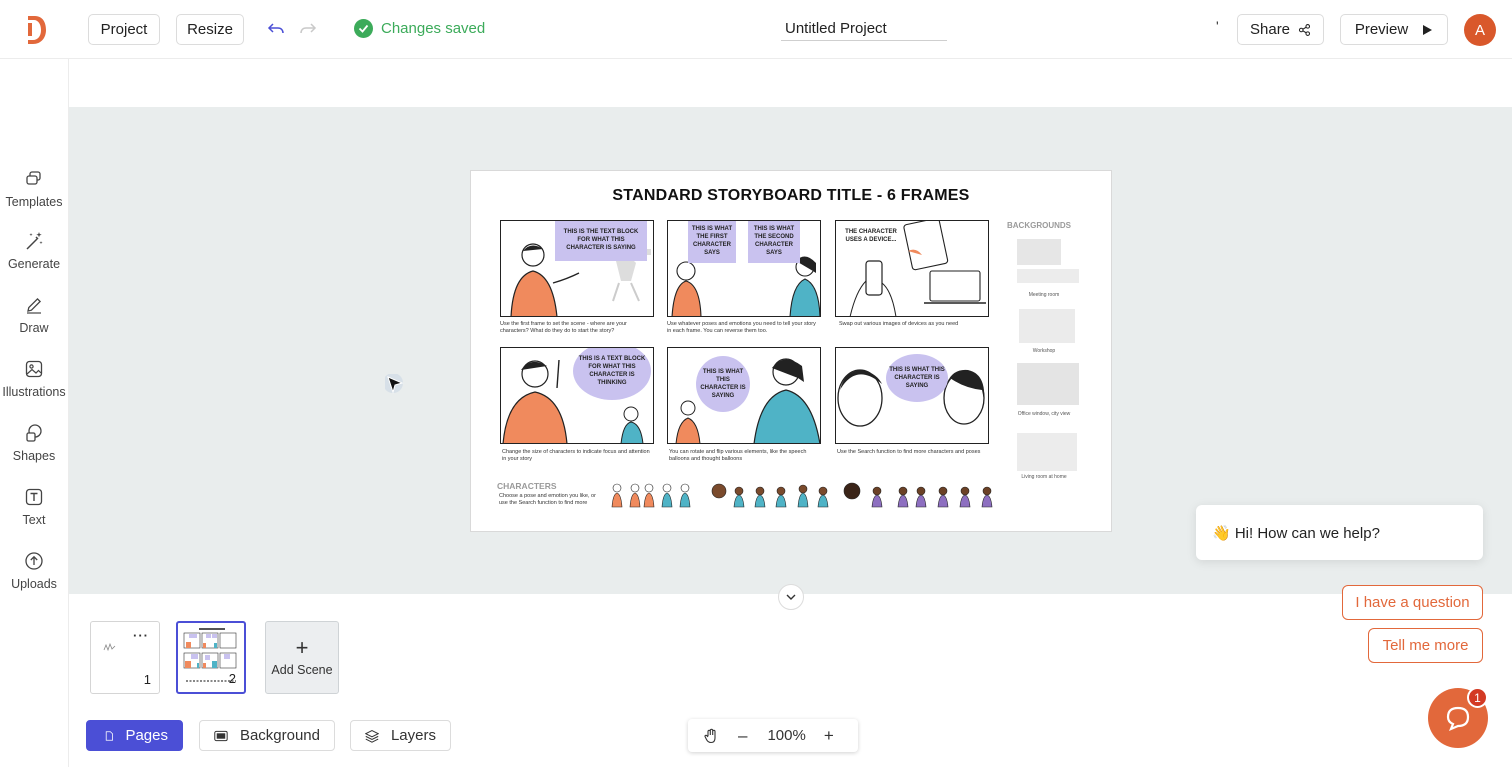 Image resolution: width=1512 pixels, height=767 pixels. Describe the element at coordinates (790, 83) in the screenshot. I see `canvas-top-strip` at that location.